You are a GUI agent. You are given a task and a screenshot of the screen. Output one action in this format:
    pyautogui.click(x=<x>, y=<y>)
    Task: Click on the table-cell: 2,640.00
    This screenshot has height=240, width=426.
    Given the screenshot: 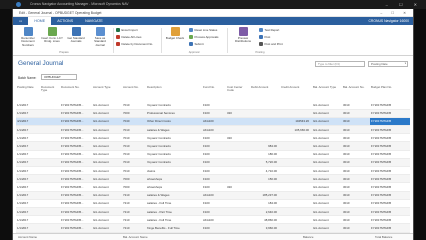 What is the action you would take?
    pyautogui.click(x=265, y=212)
    